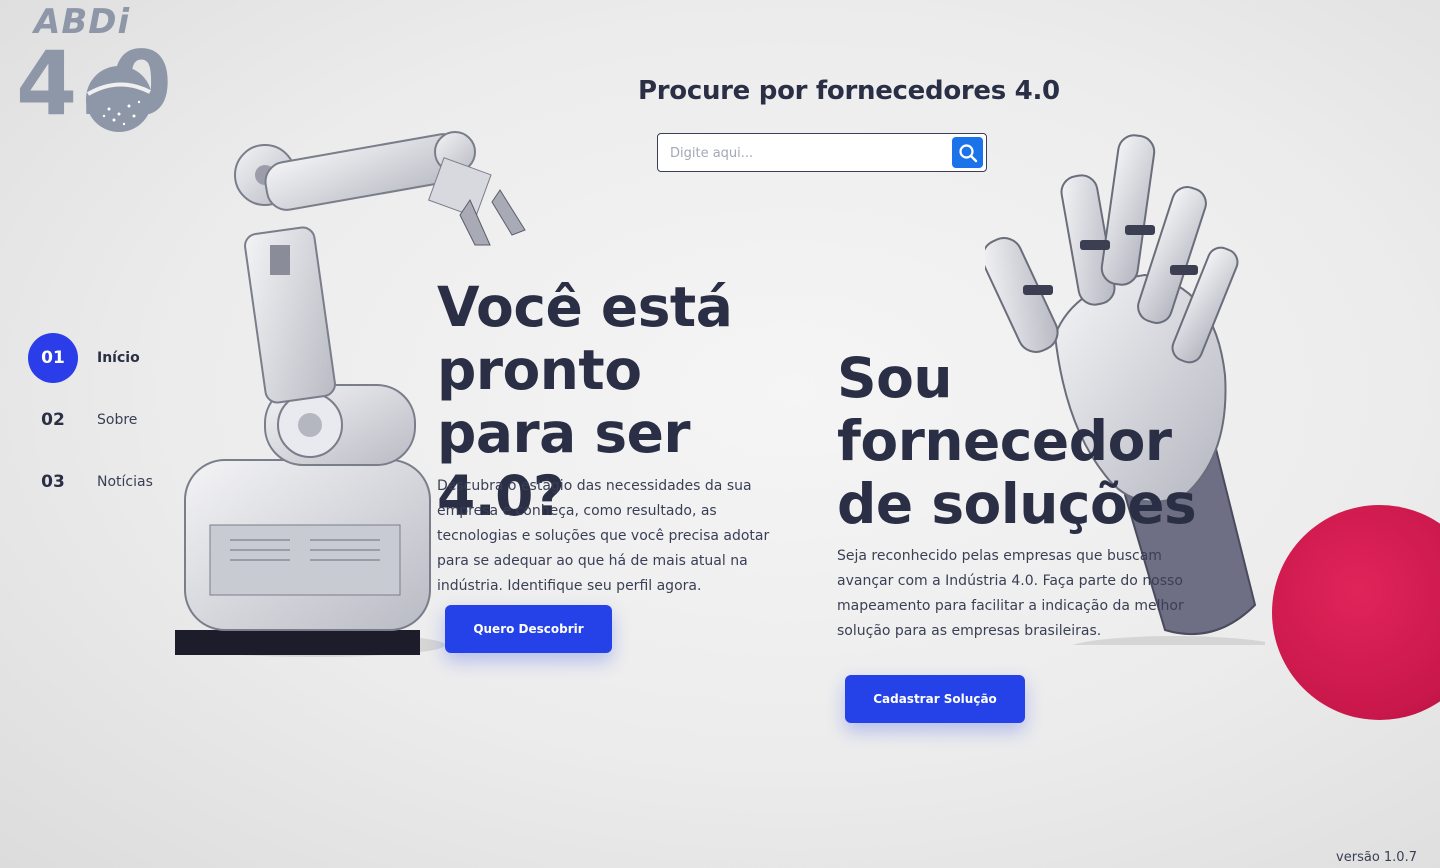 Image resolution: width=1440 pixels, height=868 pixels. What do you see at coordinates (53, 420) in the screenshot?
I see `nav-number: 02` at bounding box center [53, 420].